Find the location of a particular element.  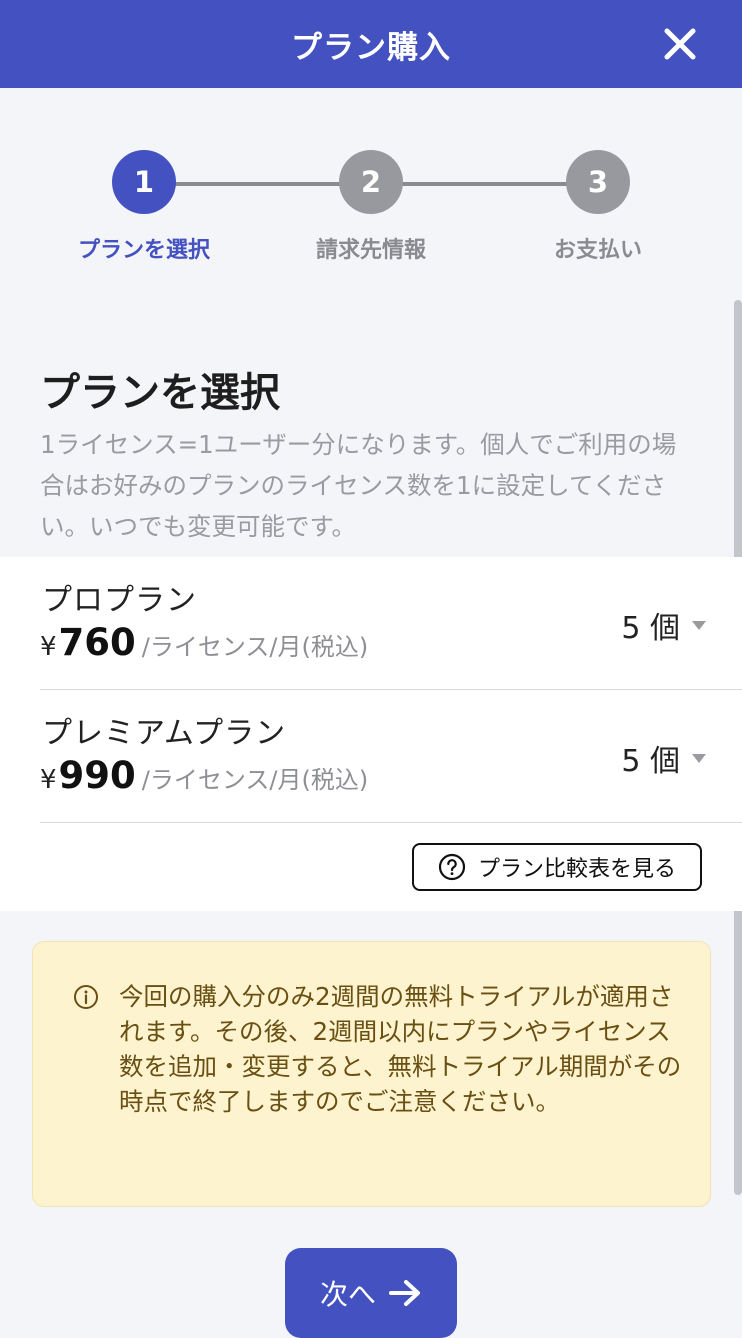

step-label: プランを選択 is located at coordinates (143, 250).